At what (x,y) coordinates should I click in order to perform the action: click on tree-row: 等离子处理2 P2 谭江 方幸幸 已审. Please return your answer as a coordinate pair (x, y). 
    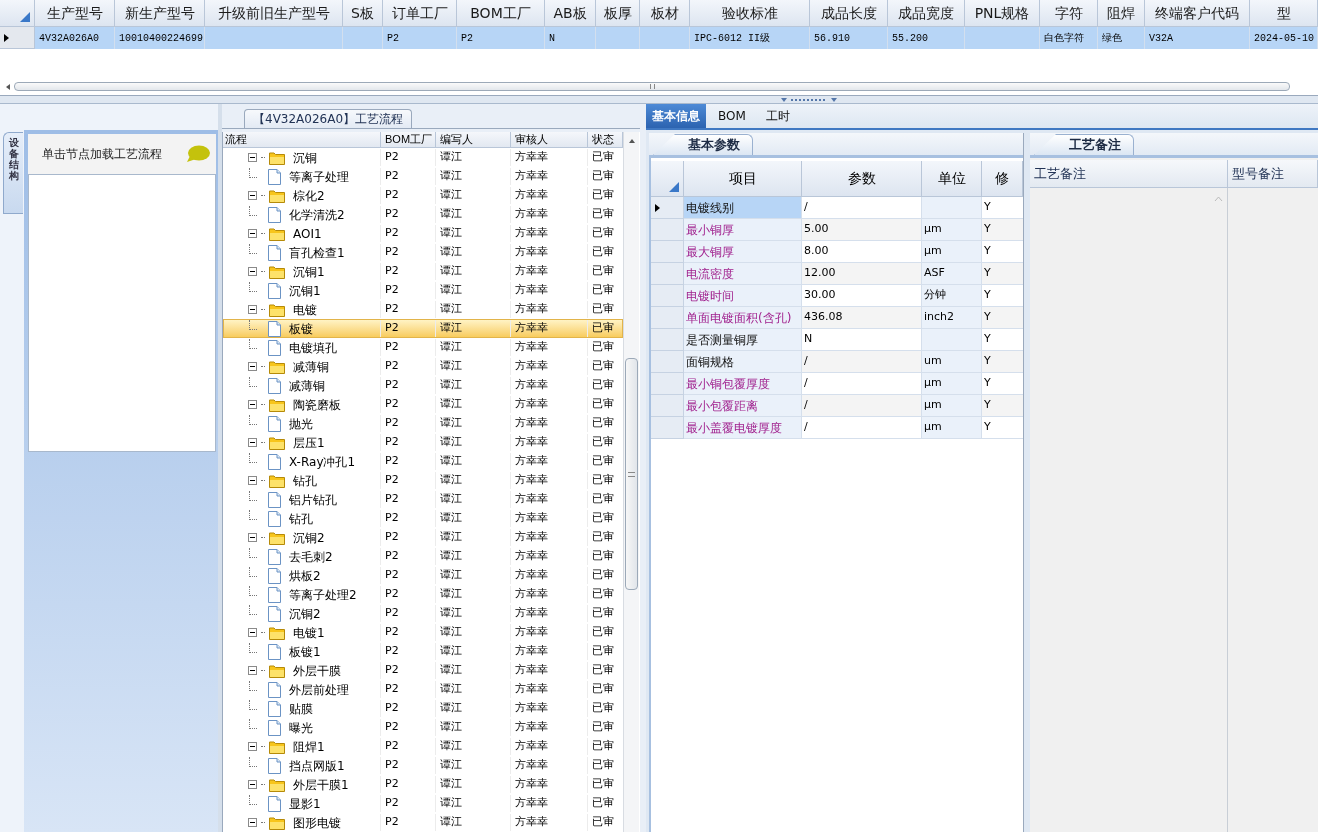
    Looking at the image, I should click on (423, 594).